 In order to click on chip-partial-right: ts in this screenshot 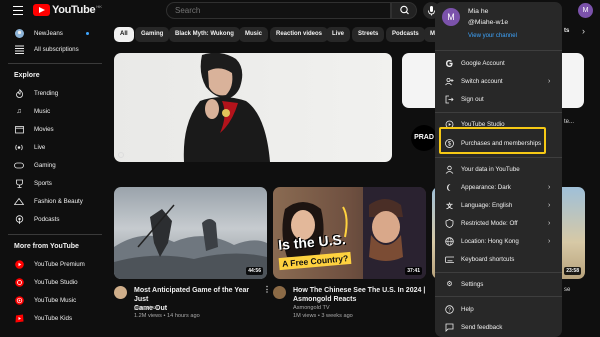, I will do `click(566, 31)`.